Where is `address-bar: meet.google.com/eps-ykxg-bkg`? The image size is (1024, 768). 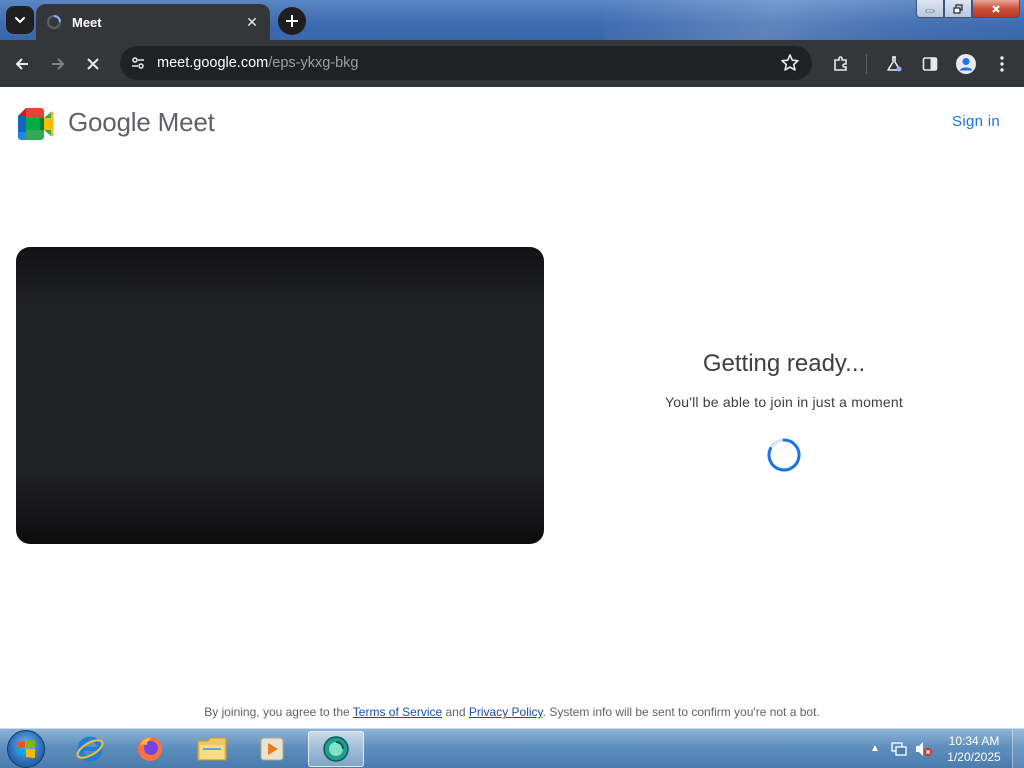
address-bar: meet.google.com/eps-ykxg-bkg is located at coordinates (466, 63).